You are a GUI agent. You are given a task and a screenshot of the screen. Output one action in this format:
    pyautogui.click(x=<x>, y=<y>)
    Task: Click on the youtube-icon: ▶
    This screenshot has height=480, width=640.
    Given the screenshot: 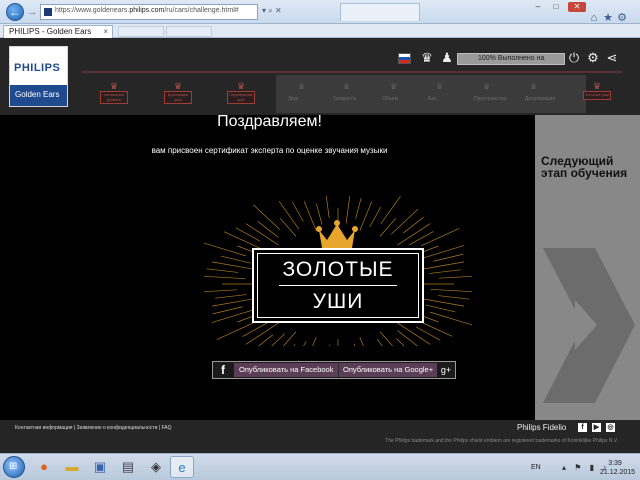 What is the action you would take?
    pyautogui.click(x=596, y=427)
    